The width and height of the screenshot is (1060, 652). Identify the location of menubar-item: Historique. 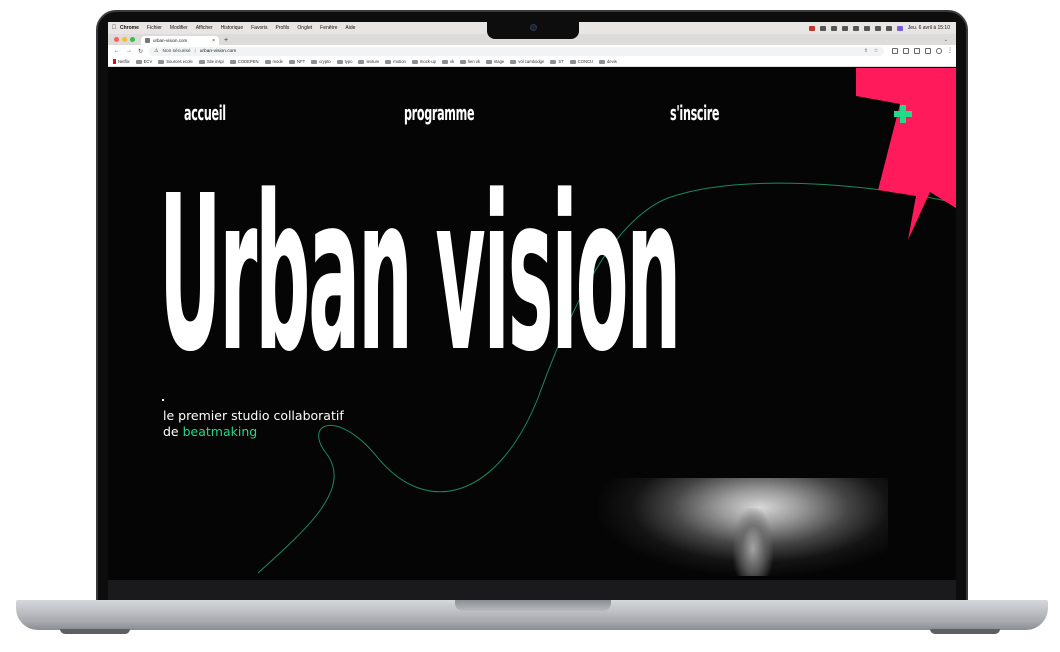
(232, 28).